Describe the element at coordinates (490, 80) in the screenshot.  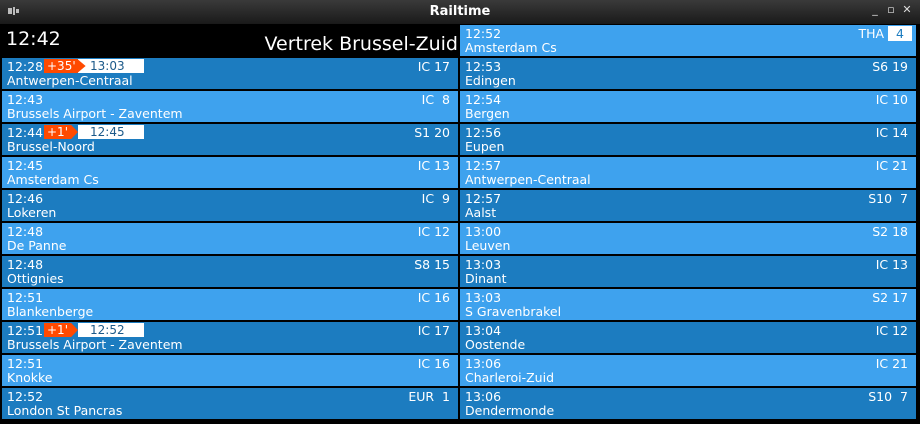
I see `destination: Edingen` at that location.